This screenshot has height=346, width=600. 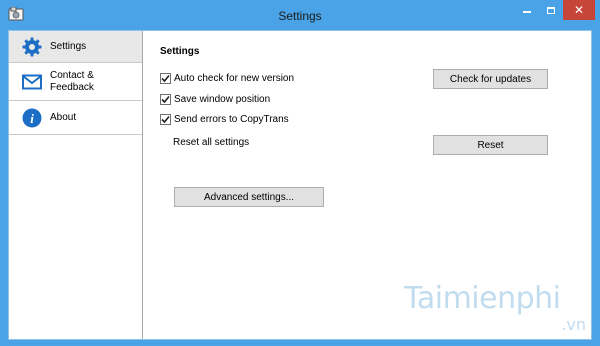 I want to click on watermark-domain: .vn, so click(x=573, y=324).